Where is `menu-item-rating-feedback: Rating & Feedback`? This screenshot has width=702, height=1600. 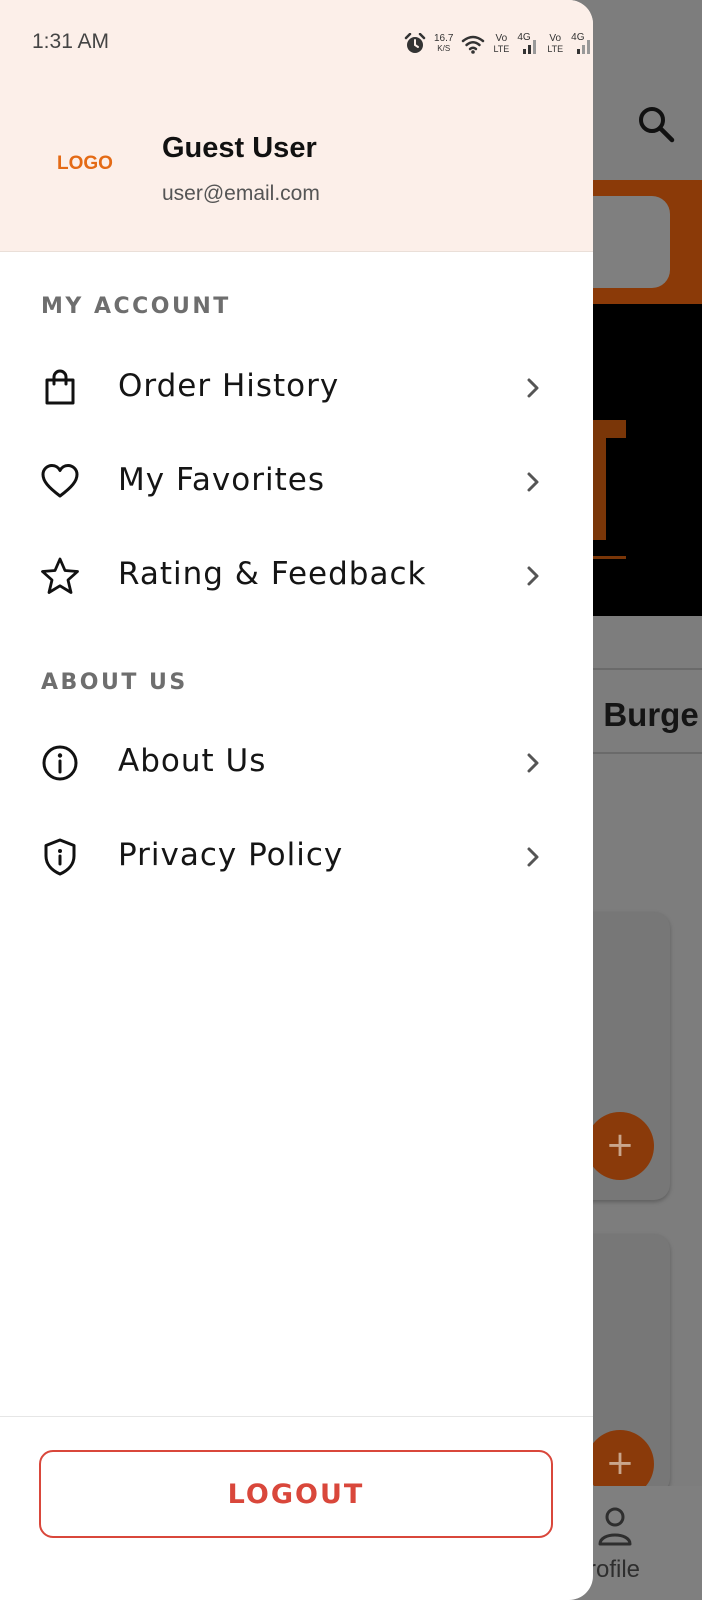 menu-item-rating-feedback: Rating & Feedback is located at coordinates (296, 576).